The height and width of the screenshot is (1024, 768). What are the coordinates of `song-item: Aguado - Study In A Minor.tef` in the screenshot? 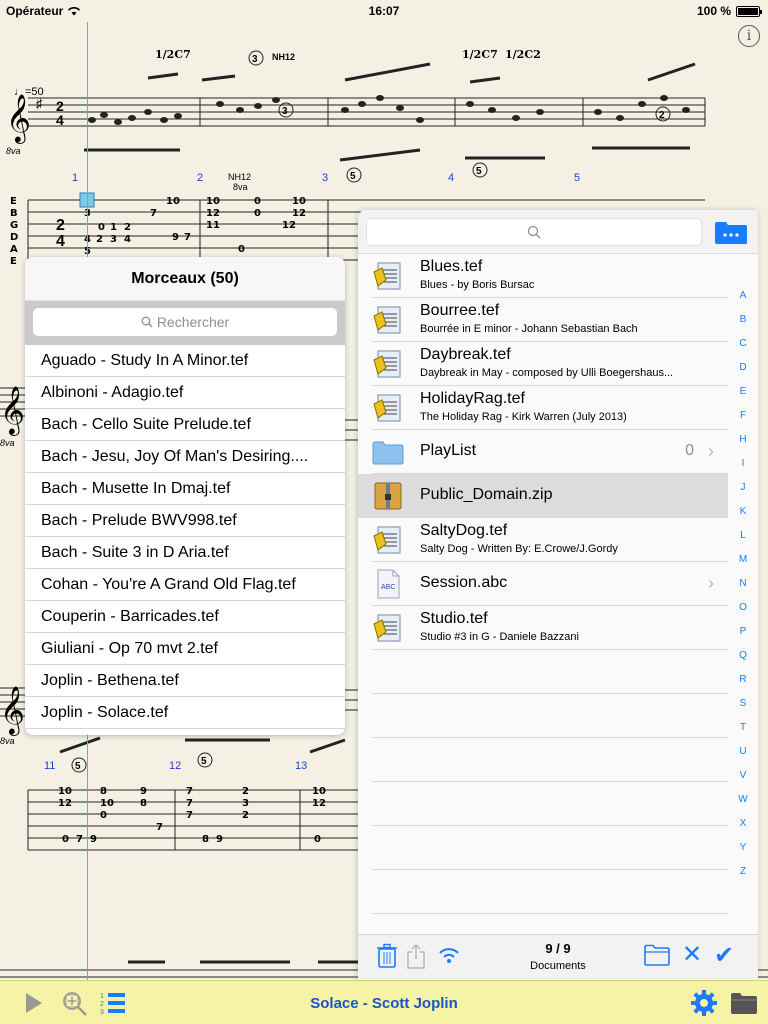 It's located at (185, 361).